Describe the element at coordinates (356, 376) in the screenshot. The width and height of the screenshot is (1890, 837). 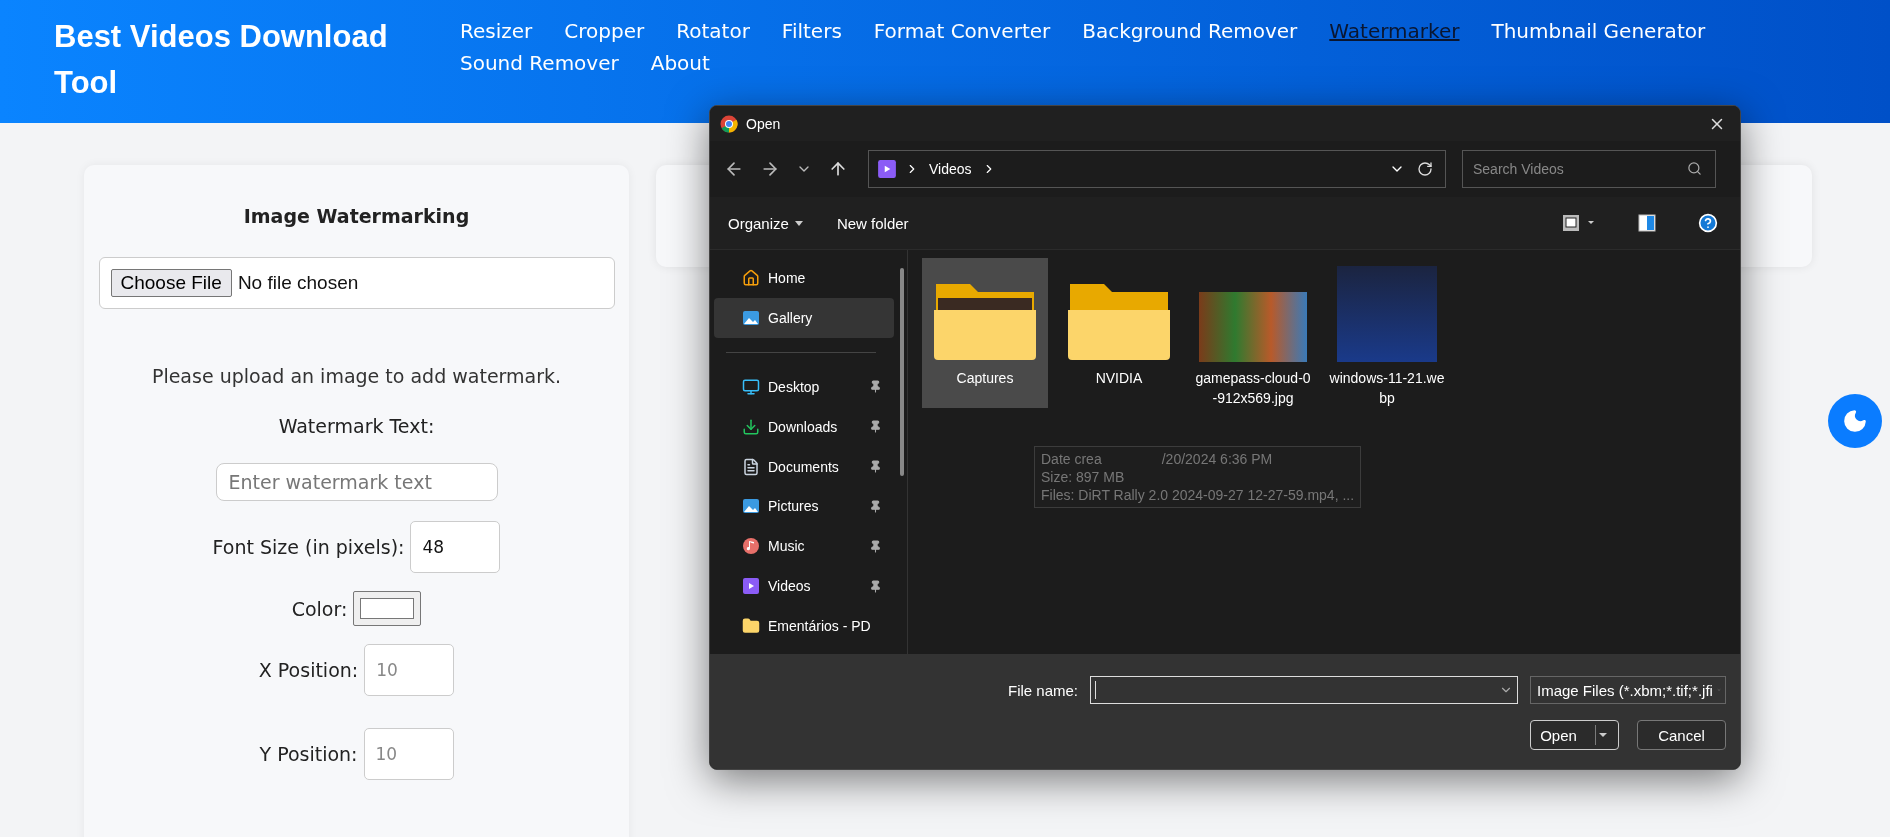
I see `upload-notice: Please upload an image to add watermark.` at that location.